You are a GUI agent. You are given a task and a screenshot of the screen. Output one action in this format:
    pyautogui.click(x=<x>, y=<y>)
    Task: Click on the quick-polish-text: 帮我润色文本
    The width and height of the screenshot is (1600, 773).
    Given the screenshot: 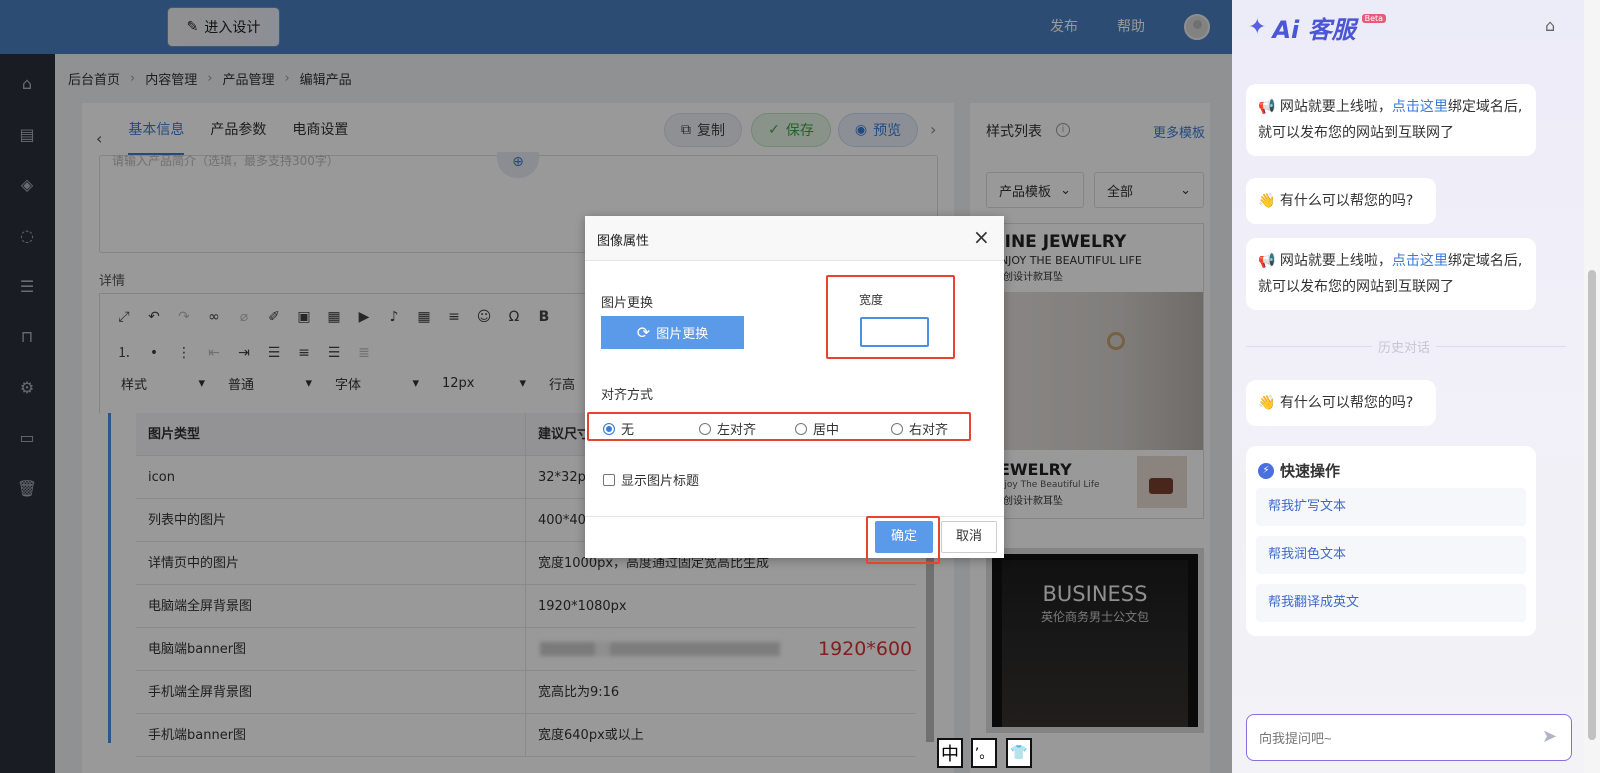 What is the action you would take?
    pyautogui.click(x=1391, y=555)
    